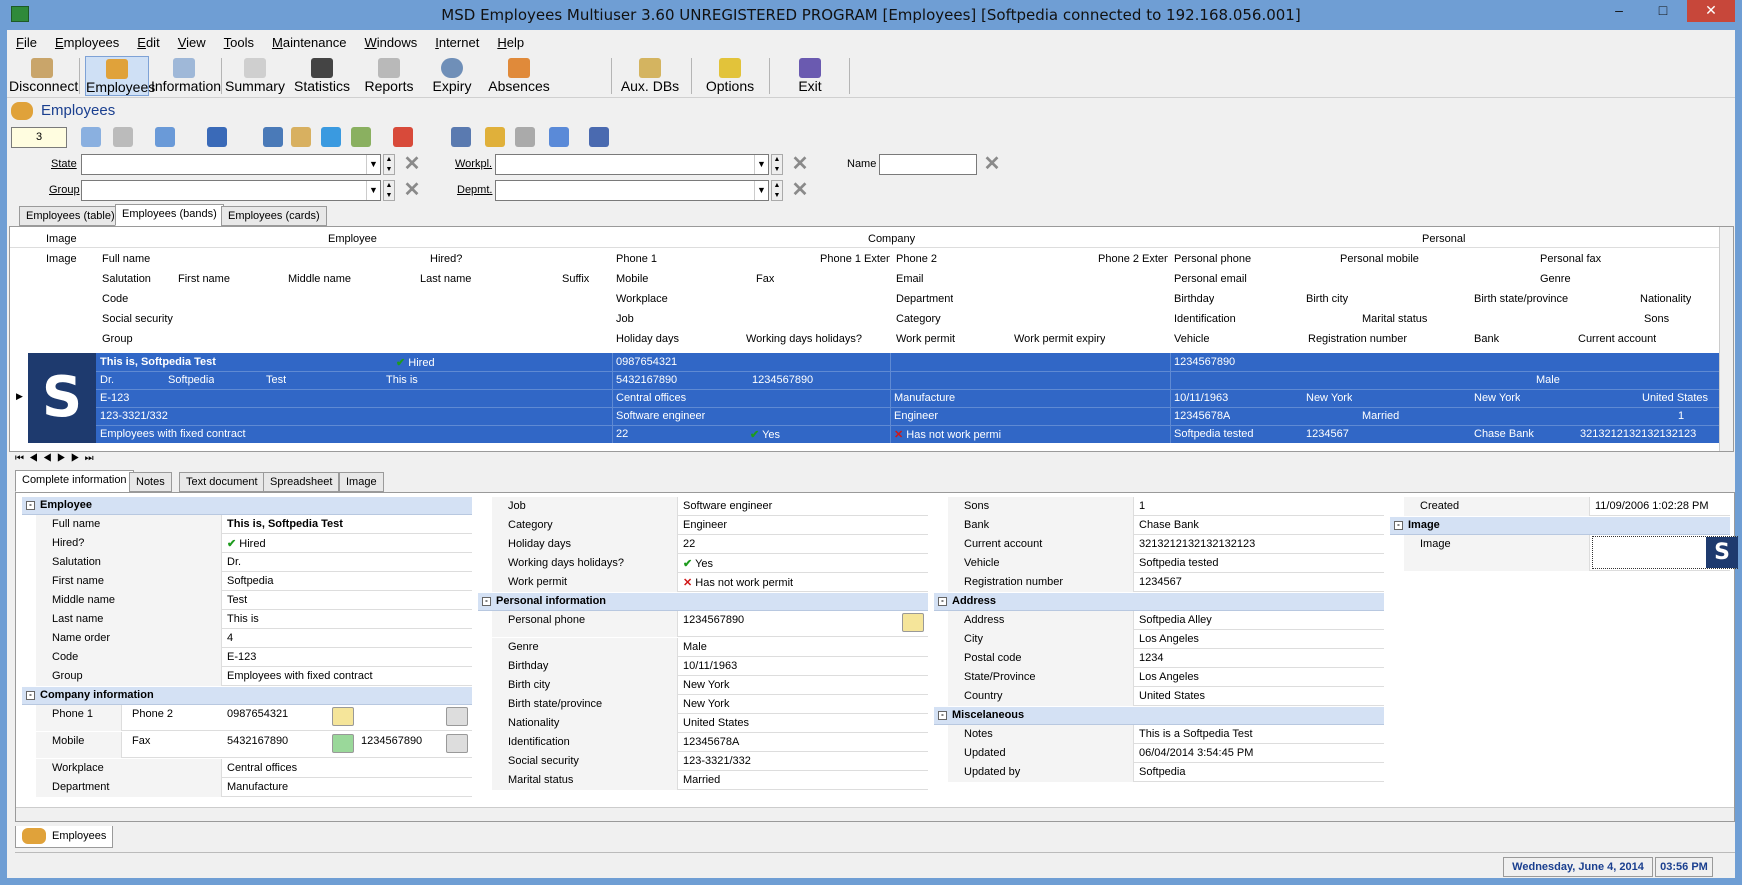 Image resolution: width=1742 pixels, height=885 pixels. Describe the element at coordinates (74, 481) in the screenshot. I see `tab-complete-information: Complete information` at that location.